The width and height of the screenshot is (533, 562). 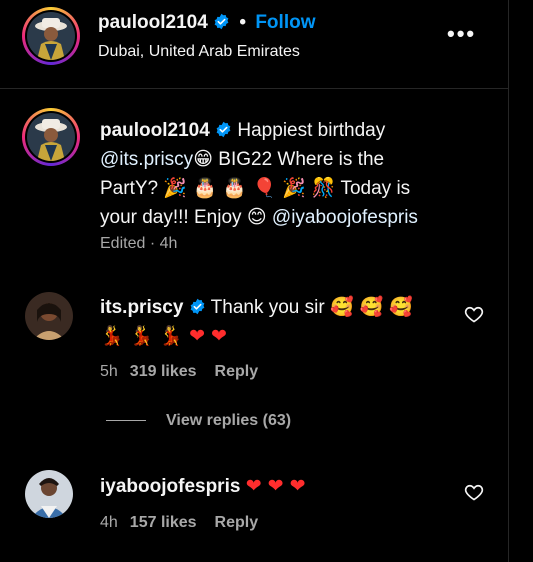 I want to click on comment-meta-its-priscy: 5h 319 likes Reply, so click(x=179, y=372).